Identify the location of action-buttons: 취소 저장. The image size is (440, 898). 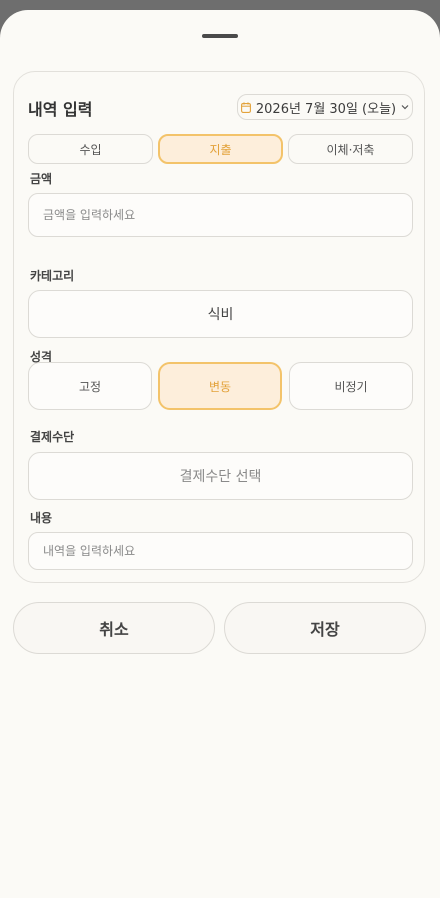
(220, 628).